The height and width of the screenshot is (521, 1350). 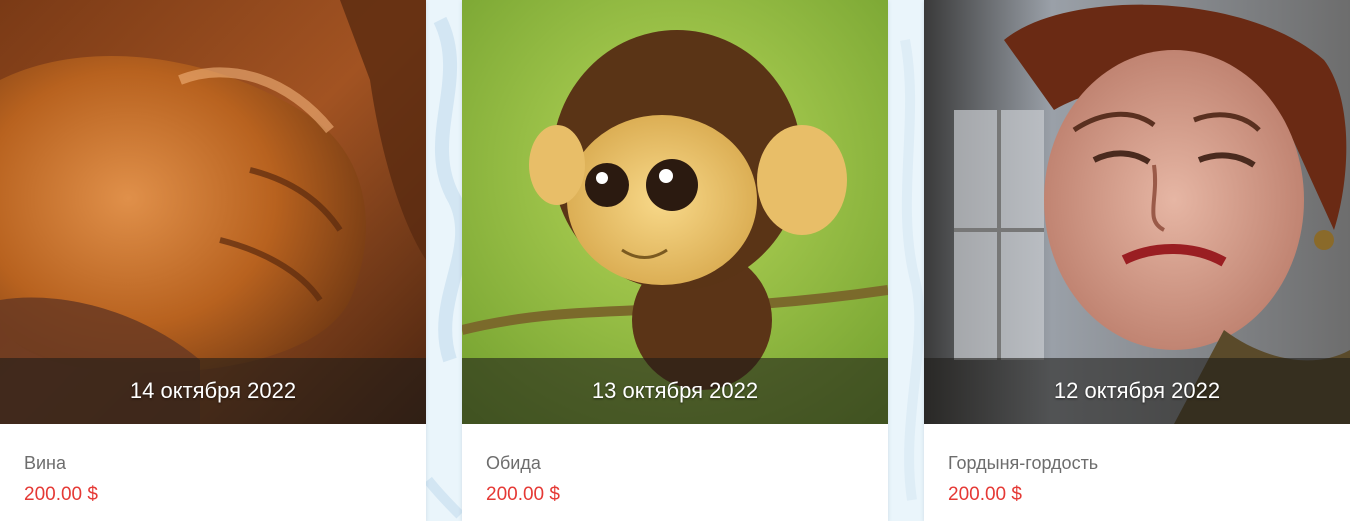 What do you see at coordinates (45, 463) in the screenshot?
I see `product-title: Вина` at bounding box center [45, 463].